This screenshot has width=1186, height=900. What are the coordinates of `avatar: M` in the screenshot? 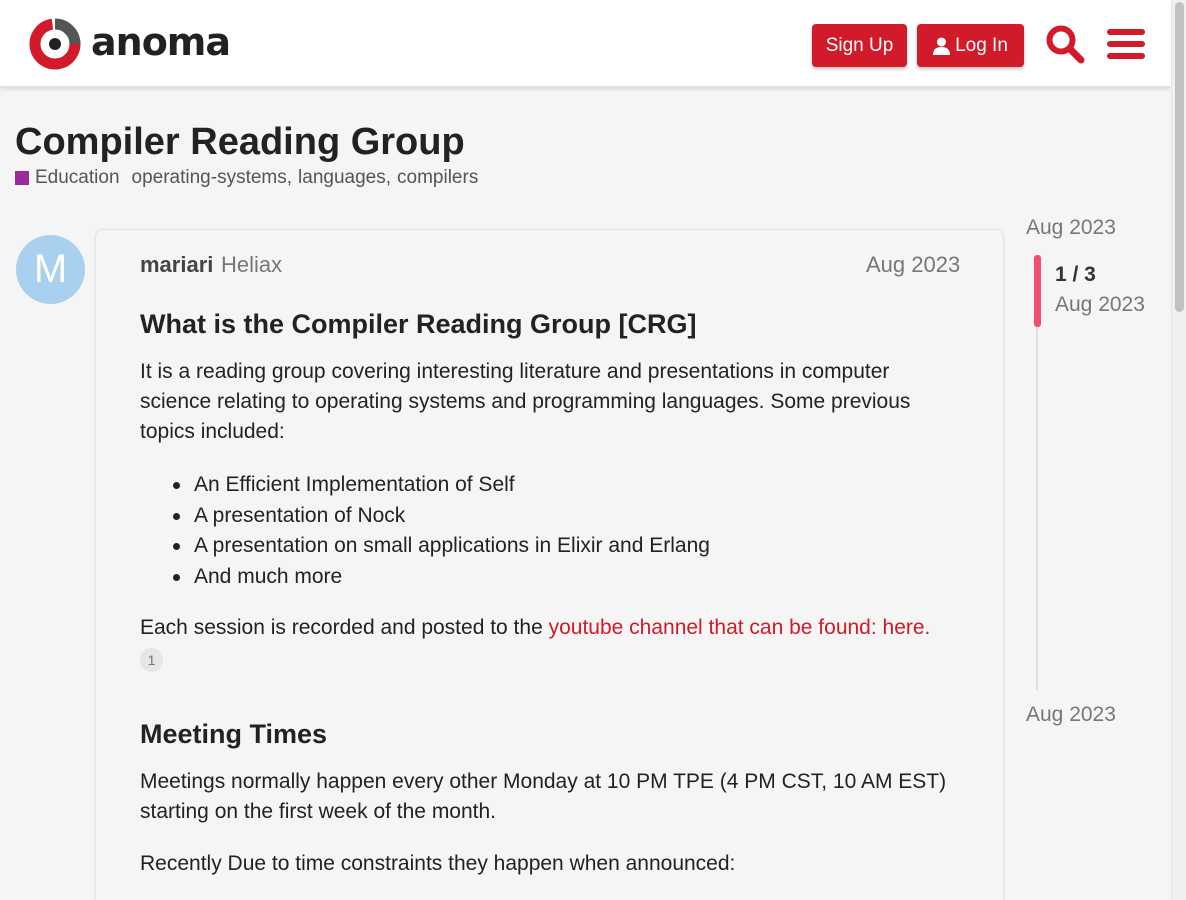 It's located at (50, 269).